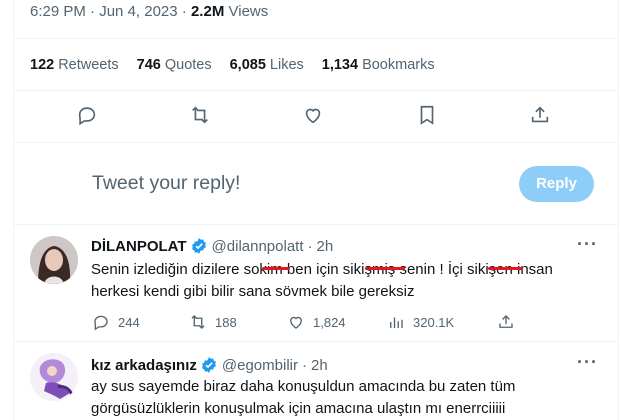 This screenshot has width=620, height=420. I want to click on views-count: 2.2M, so click(207, 11).